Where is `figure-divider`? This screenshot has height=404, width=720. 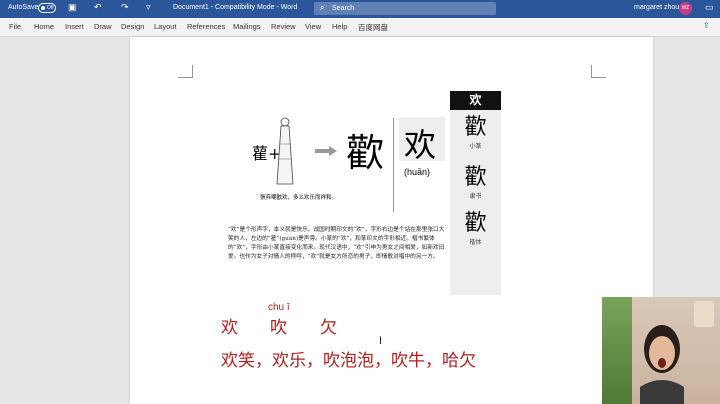
figure-divider is located at coordinates (393, 165).